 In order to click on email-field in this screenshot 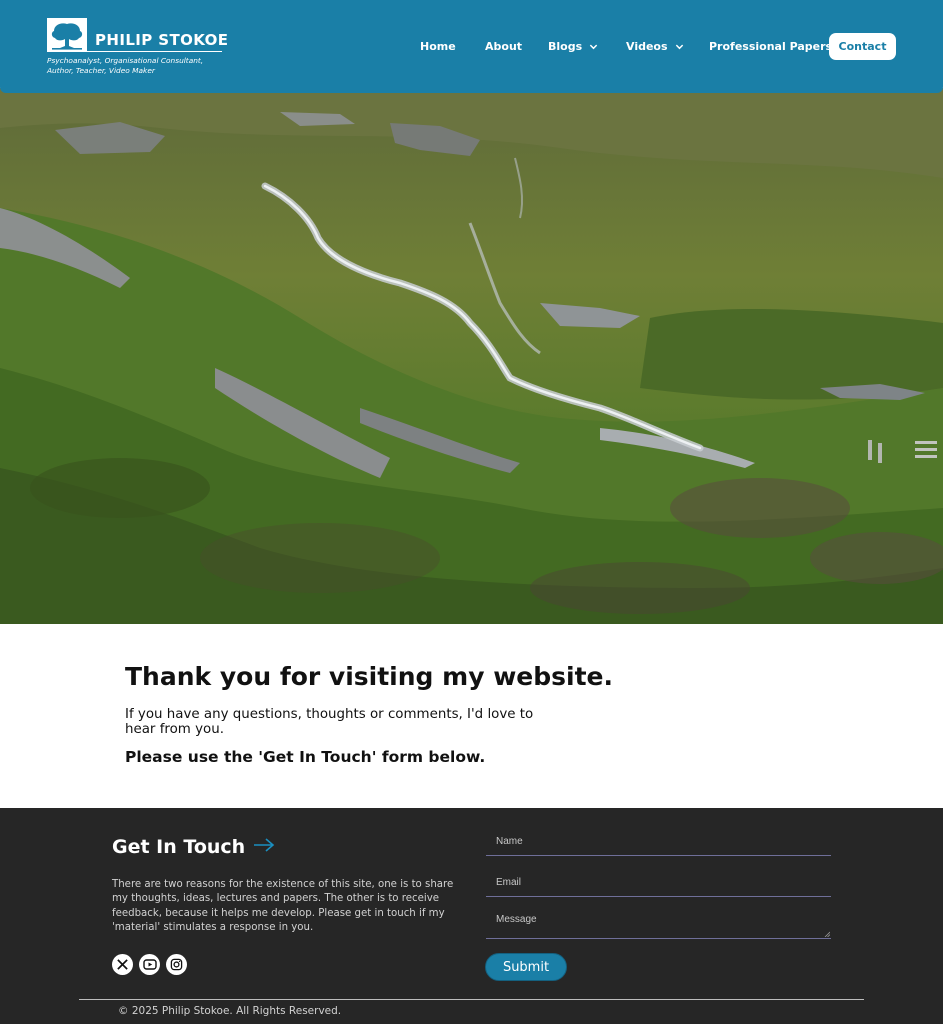, I will do `click(658, 882)`.